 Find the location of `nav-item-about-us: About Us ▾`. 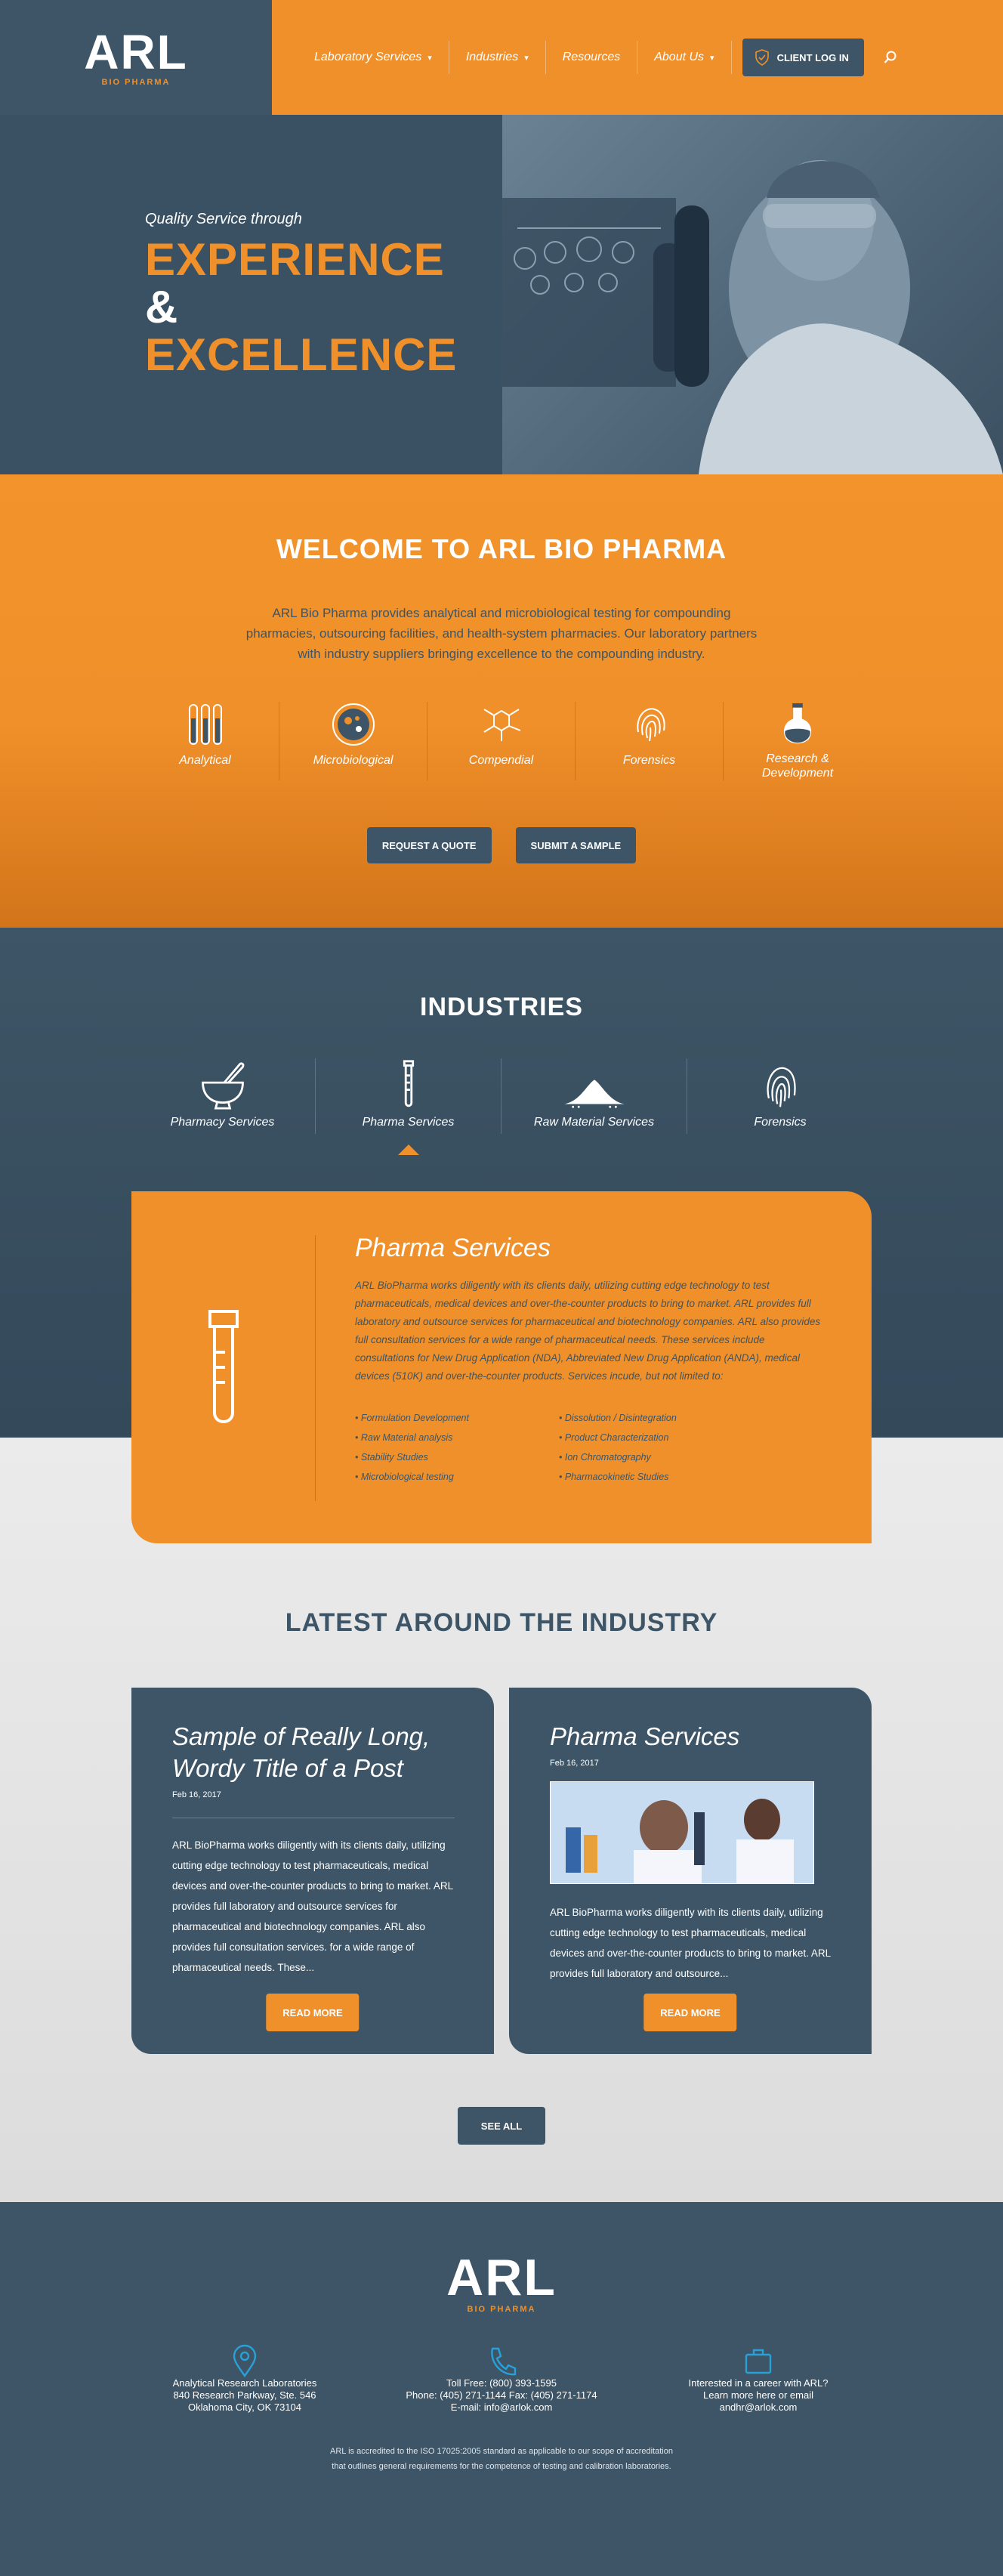

nav-item-about-us: About Us ▾ is located at coordinates (684, 57).